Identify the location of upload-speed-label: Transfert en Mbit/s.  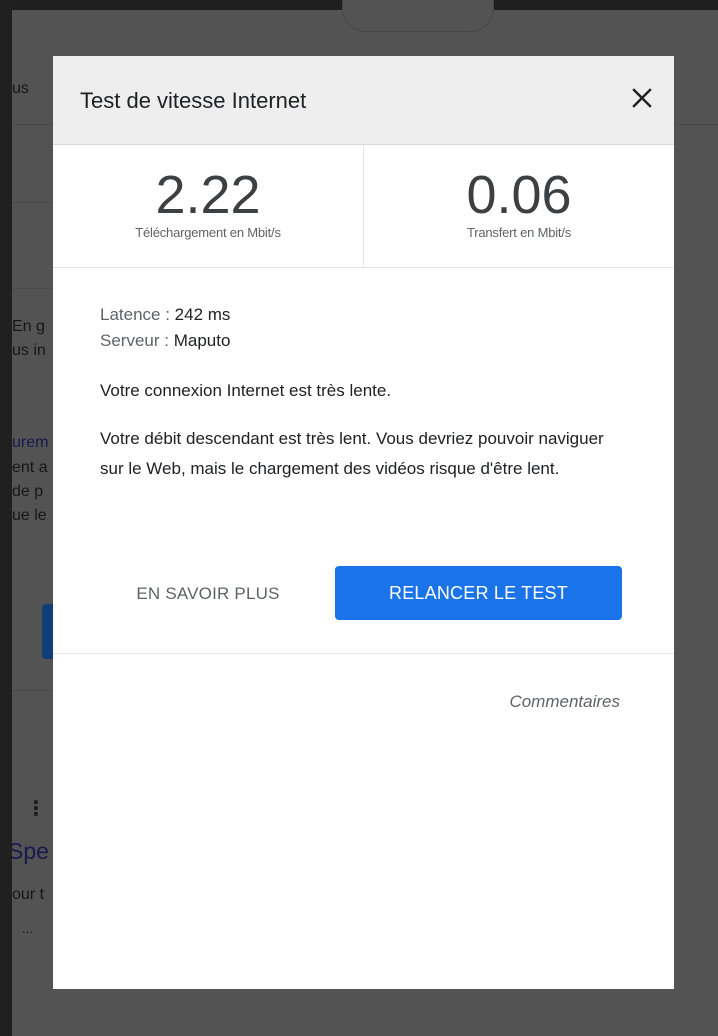
(519, 232).